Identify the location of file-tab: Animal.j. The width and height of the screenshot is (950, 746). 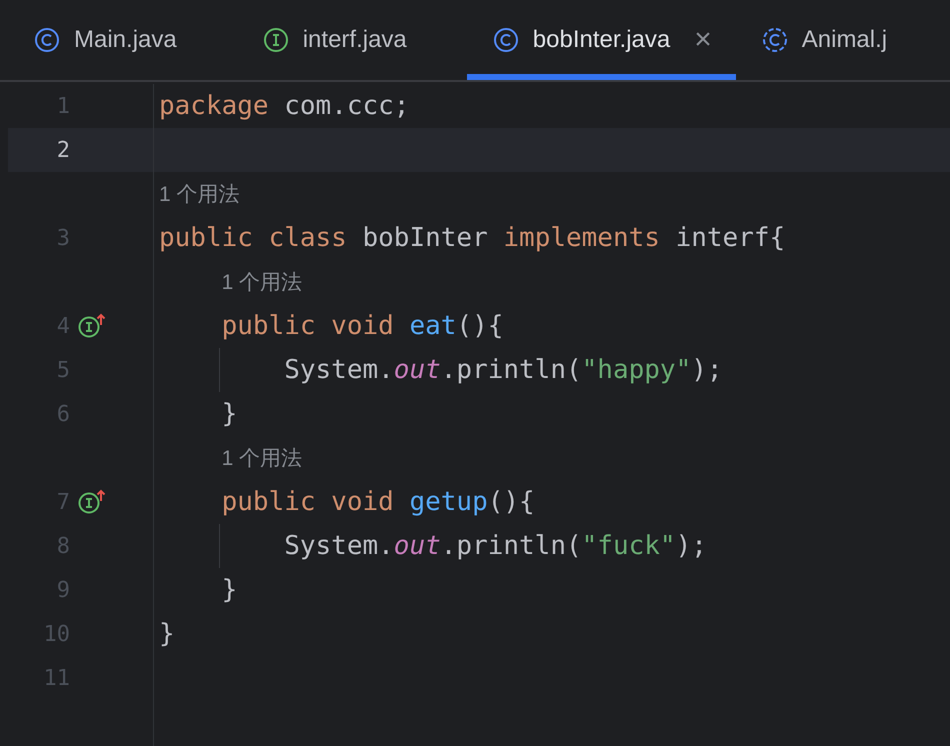
(824, 40).